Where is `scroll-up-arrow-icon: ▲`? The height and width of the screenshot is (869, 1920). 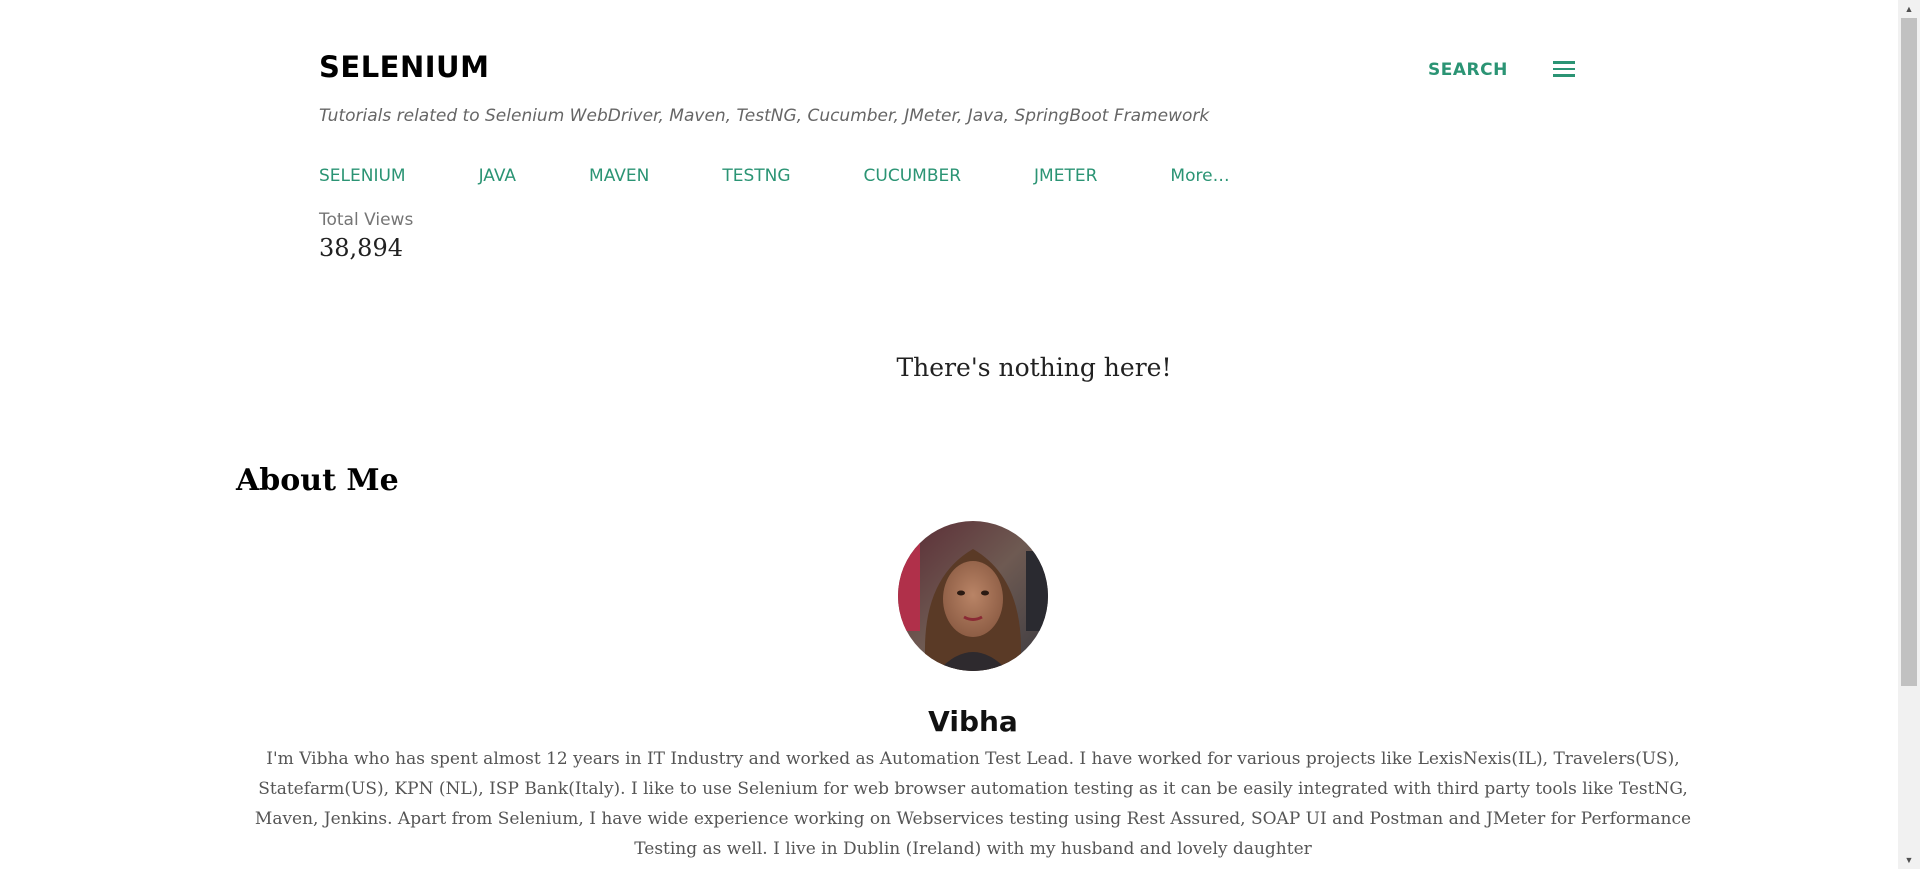
scroll-up-arrow-icon: ▲ is located at coordinates (1909, 9).